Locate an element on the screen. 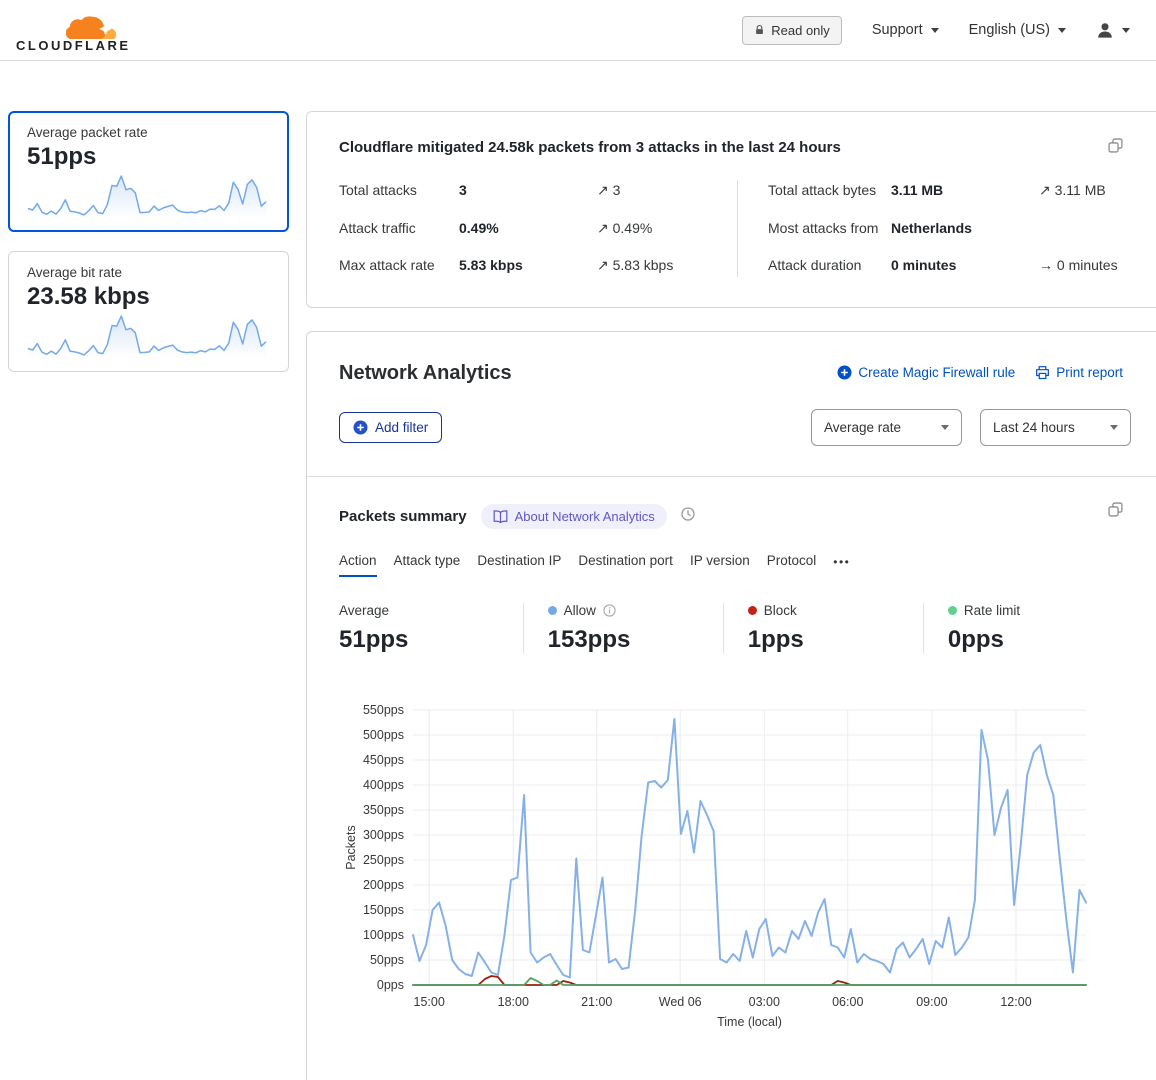  create-magic-firewall-rule-link: Create Magic Firewall rule is located at coordinates (926, 372).